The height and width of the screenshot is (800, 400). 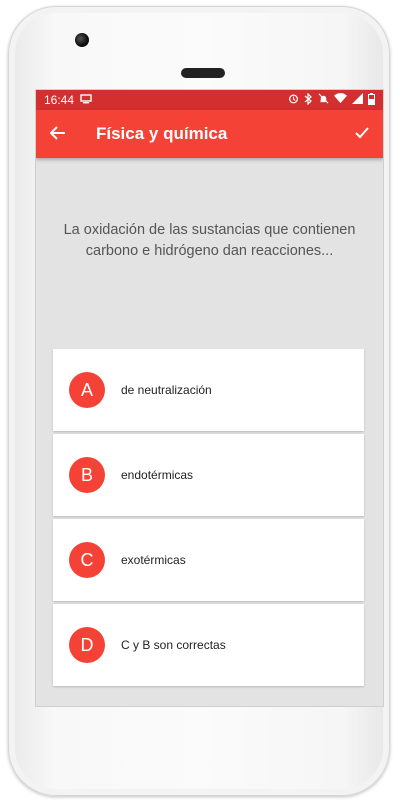 I want to click on option-letter: D, so click(x=87, y=645).